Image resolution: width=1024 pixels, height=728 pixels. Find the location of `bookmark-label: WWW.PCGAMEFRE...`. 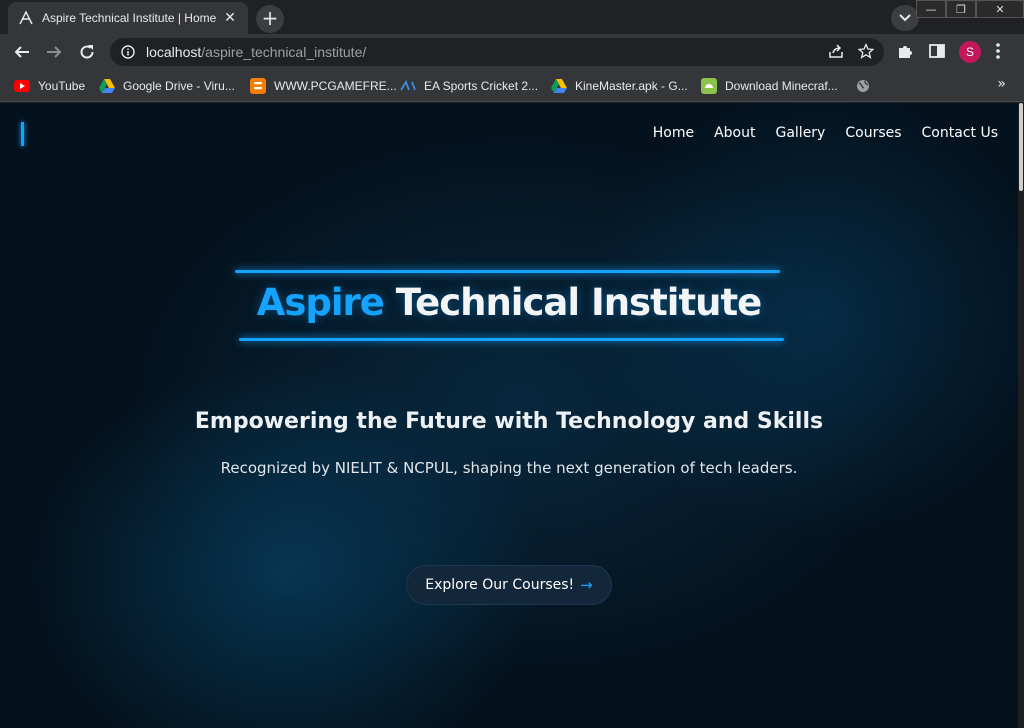

bookmark-label: WWW.PCGAMEFRE... is located at coordinates (335, 86).